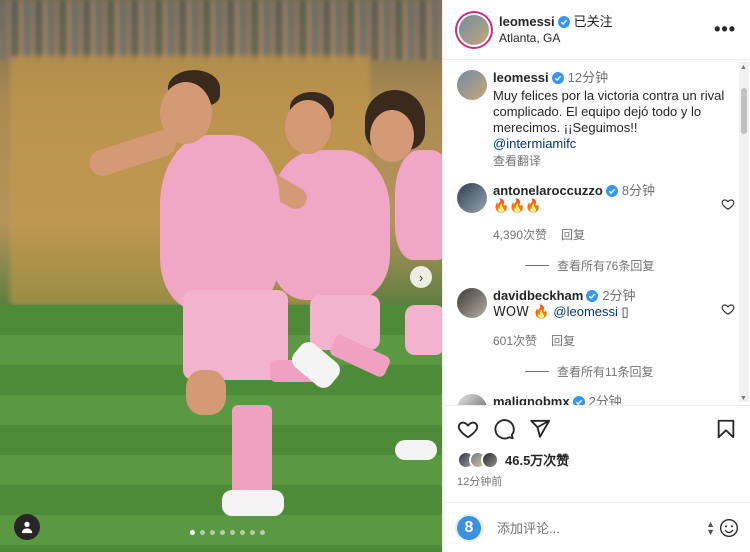 The image size is (750, 552). I want to click on view-replies-label: 查看所有76条回复, so click(606, 266).